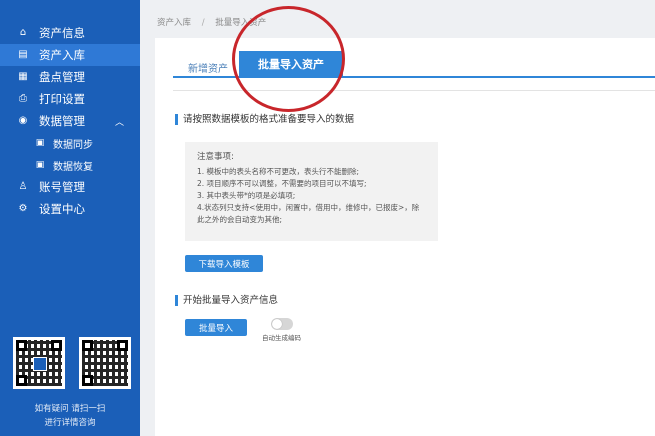 Image resolution: width=655 pixels, height=436 pixels. Describe the element at coordinates (62, 99) in the screenshot. I see `sidebar-item-label: 打印设置` at that location.